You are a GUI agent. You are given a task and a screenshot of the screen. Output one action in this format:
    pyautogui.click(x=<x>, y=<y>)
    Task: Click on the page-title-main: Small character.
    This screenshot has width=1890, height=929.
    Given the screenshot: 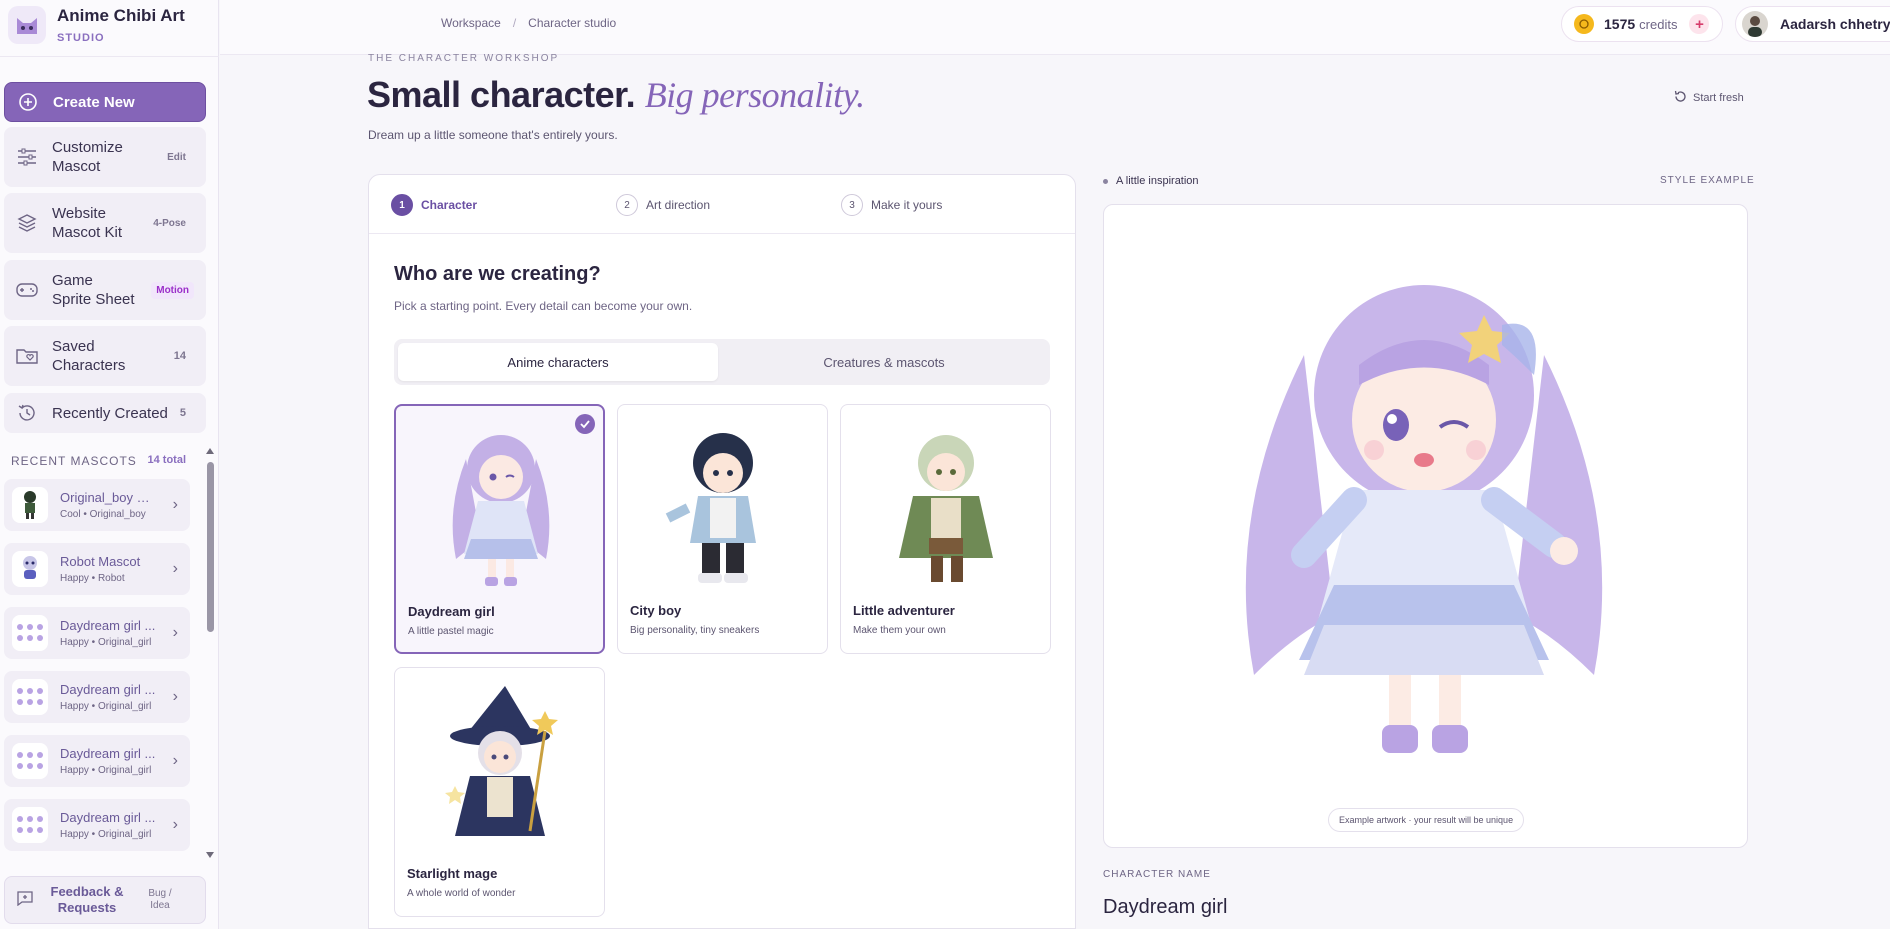 What is the action you would take?
    pyautogui.click(x=501, y=94)
    